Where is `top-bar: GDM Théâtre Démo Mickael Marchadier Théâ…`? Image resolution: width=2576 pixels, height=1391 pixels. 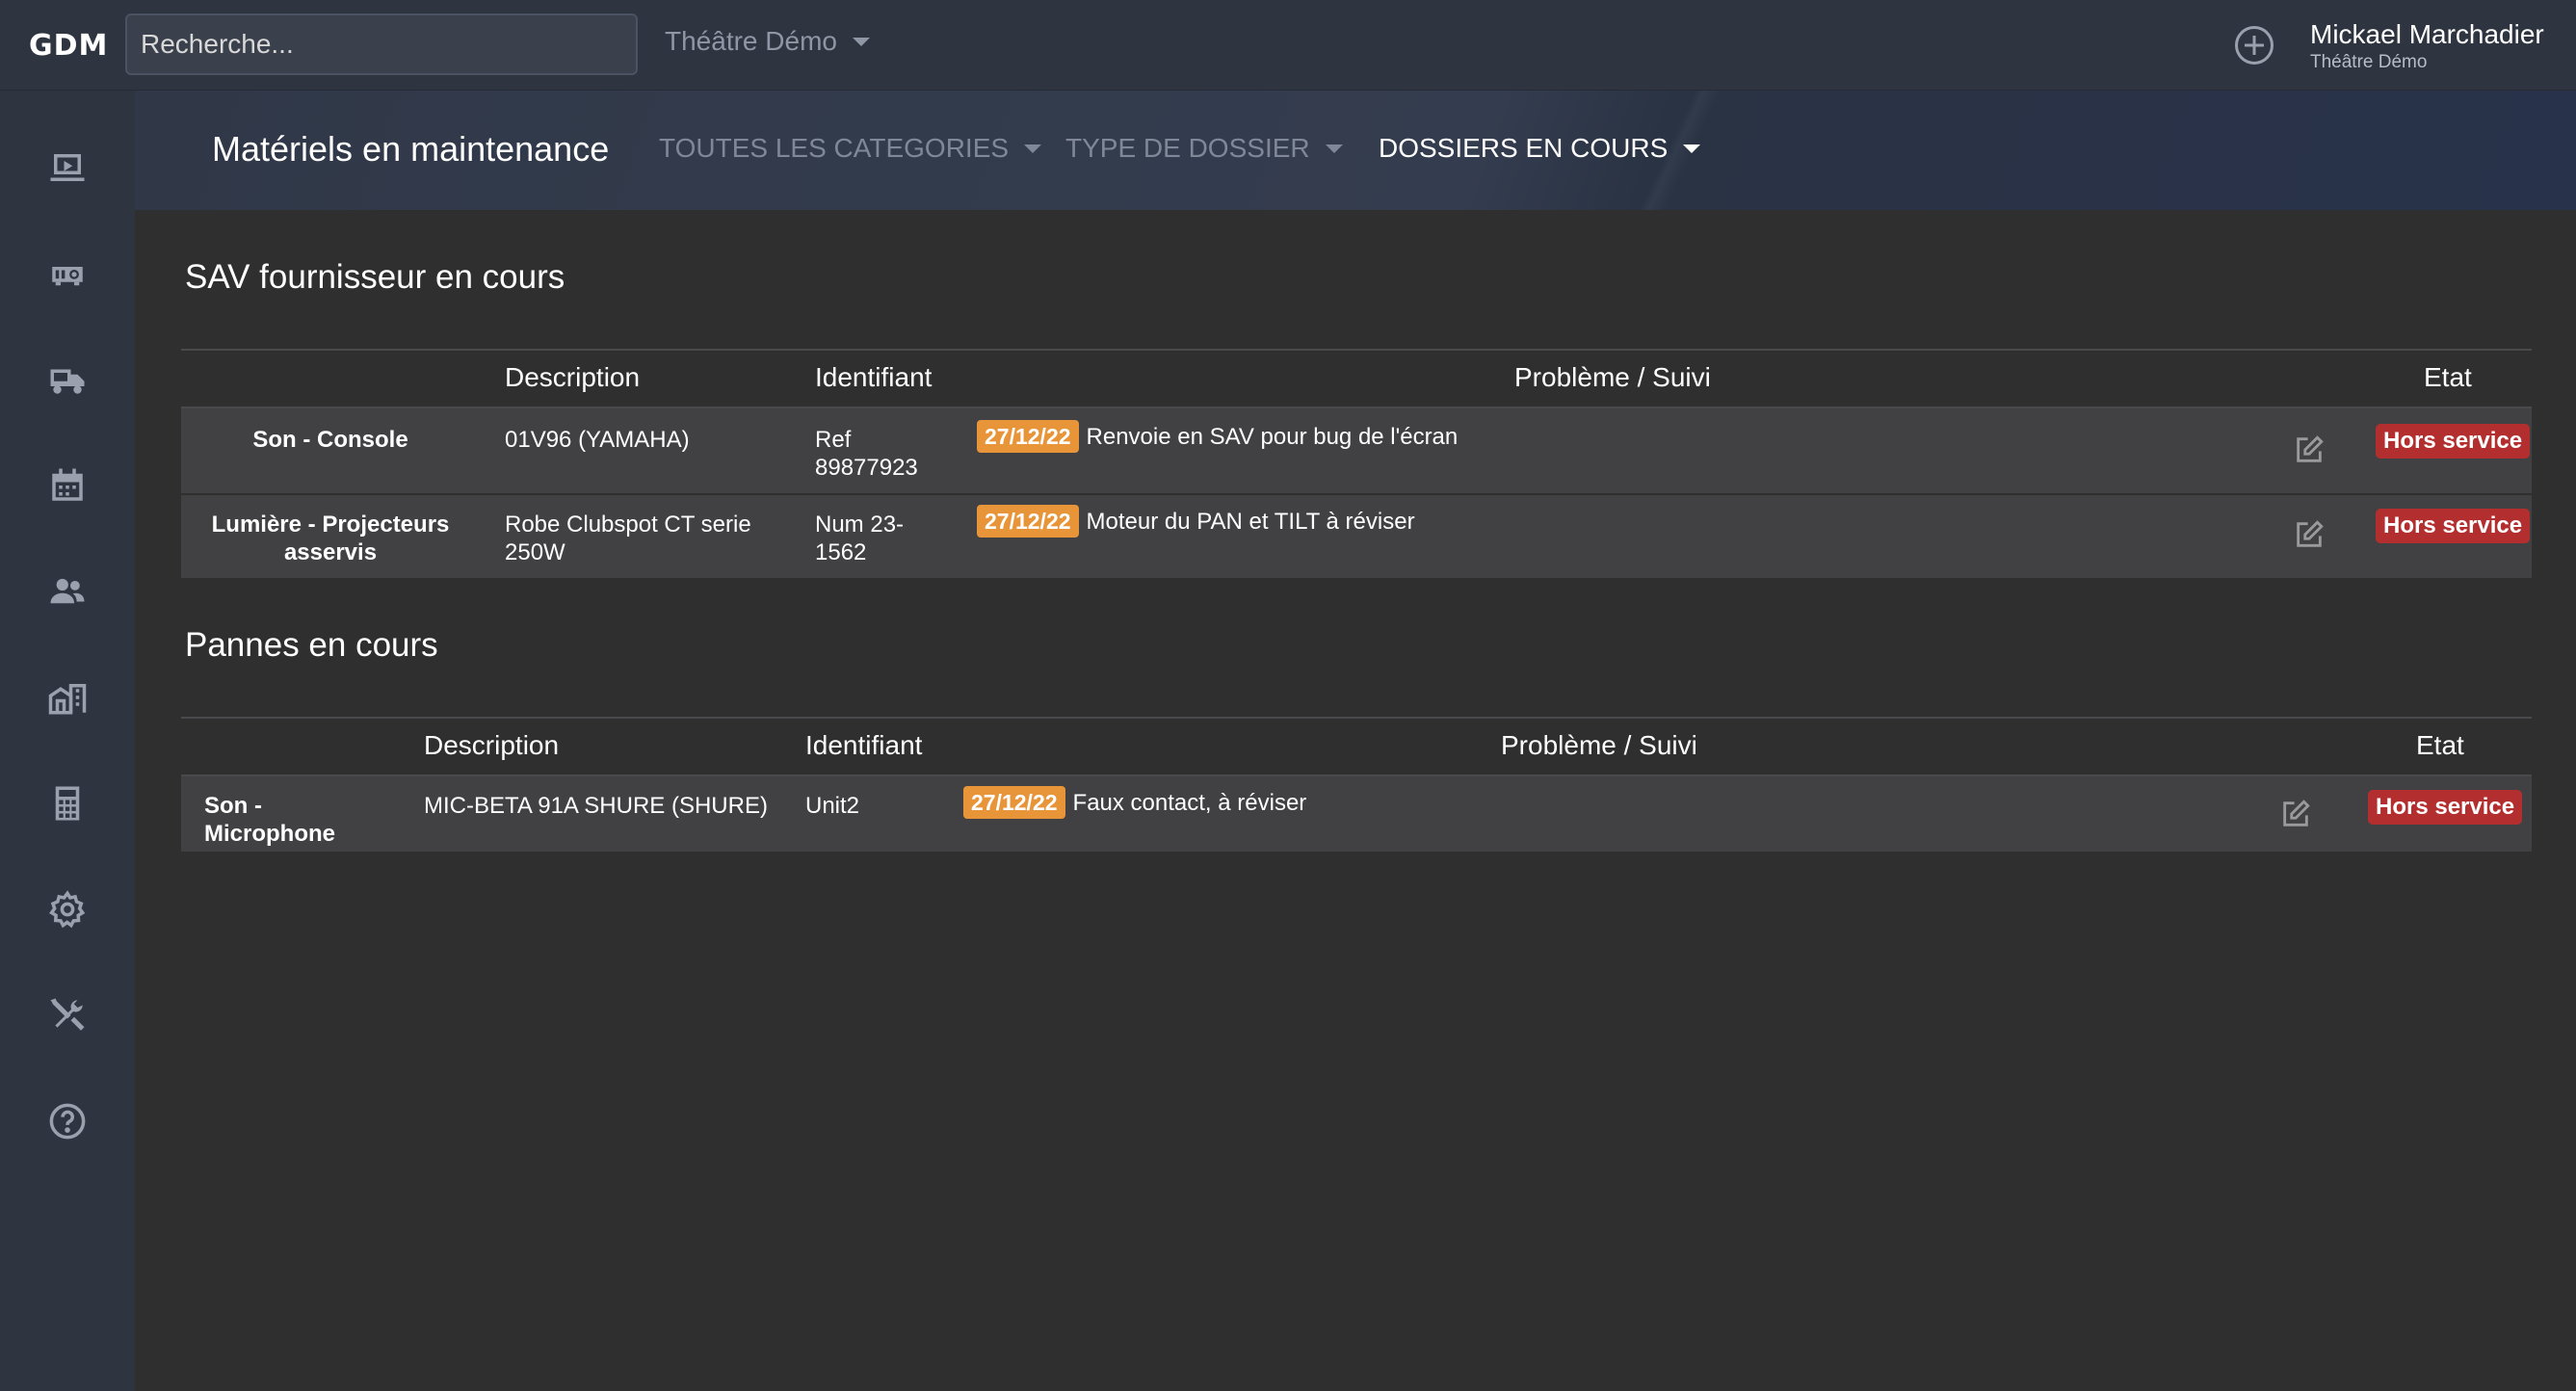 top-bar: GDM Théâtre Démo Mickael Marchadier Théâ… is located at coordinates (1288, 45).